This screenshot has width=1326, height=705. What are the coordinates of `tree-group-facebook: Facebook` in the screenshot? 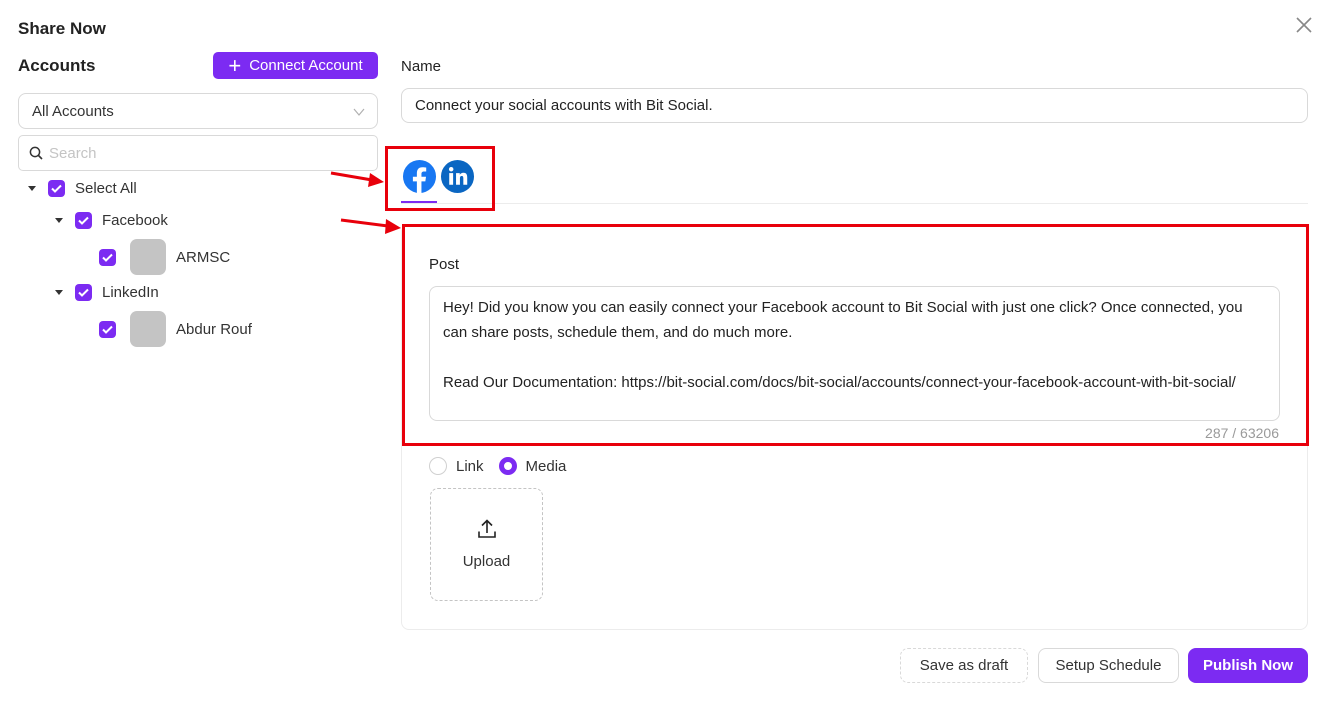 It's located at (111, 220).